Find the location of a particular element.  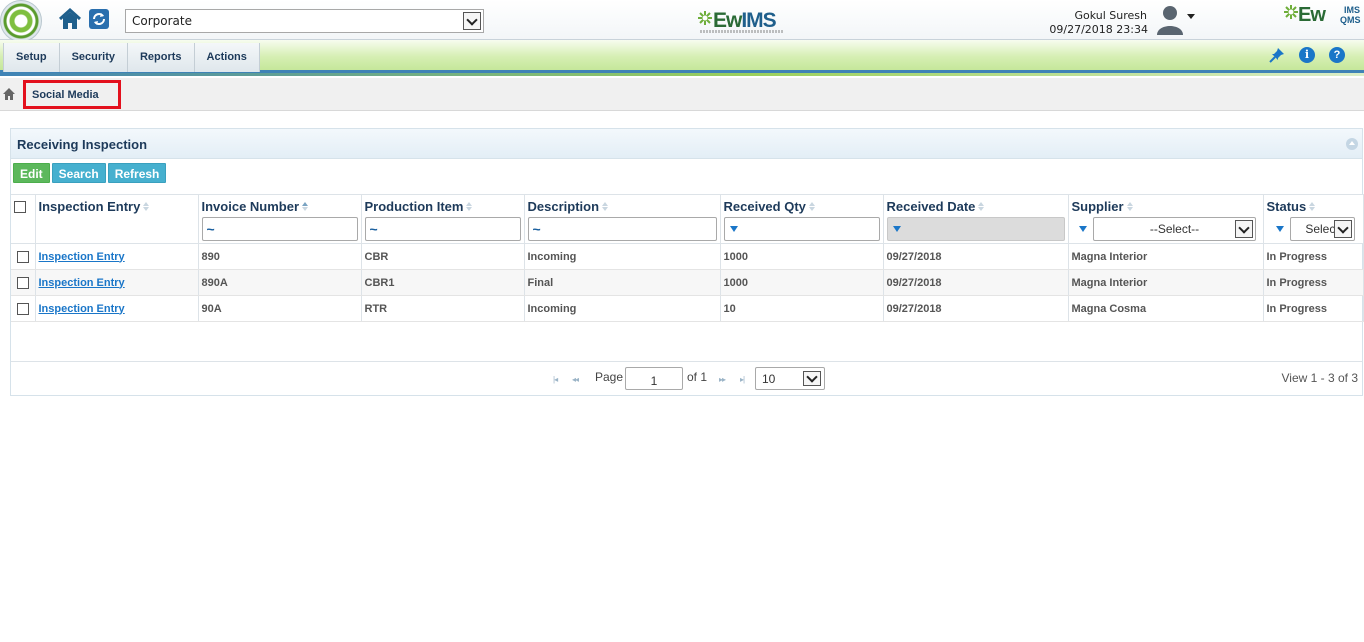

grid-toolbar: Edit Search Refresh is located at coordinates (90, 173).